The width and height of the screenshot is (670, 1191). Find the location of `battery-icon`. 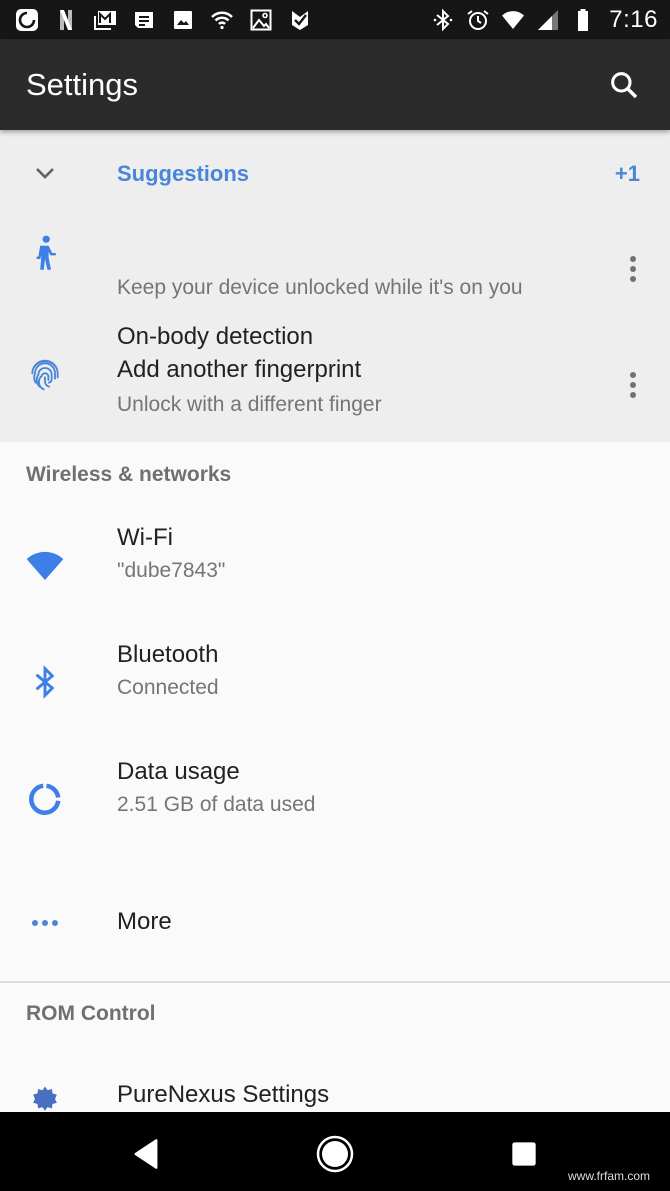

battery-icon is located at coordinates (583, 20).